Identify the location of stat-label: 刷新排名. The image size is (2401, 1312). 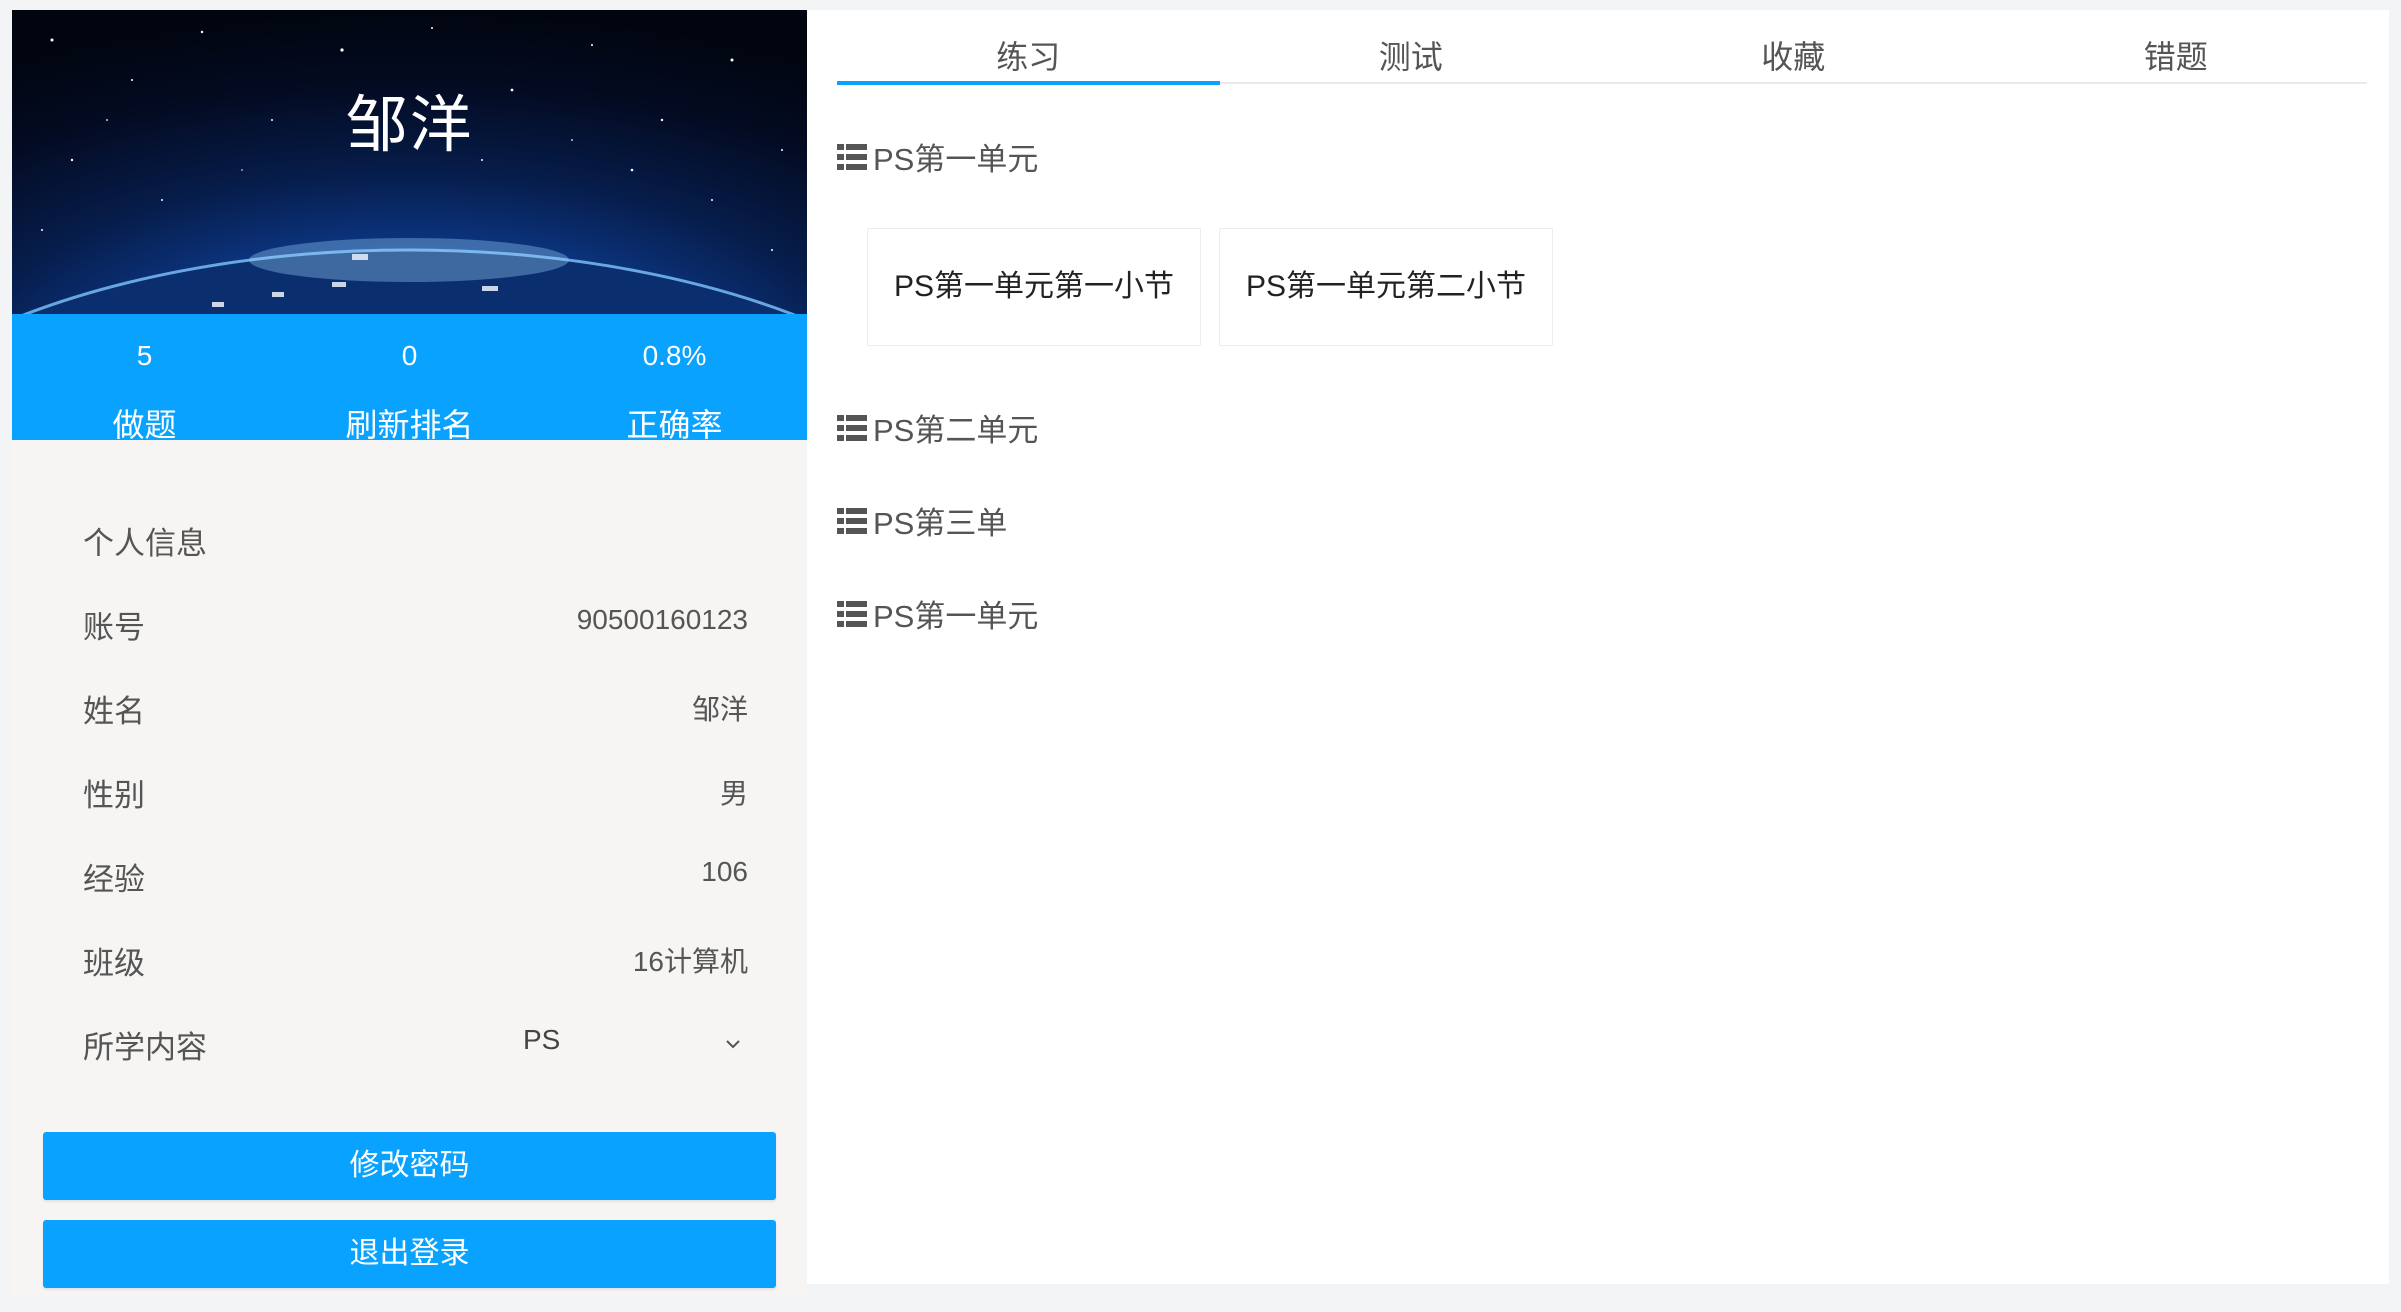
(409, 425).